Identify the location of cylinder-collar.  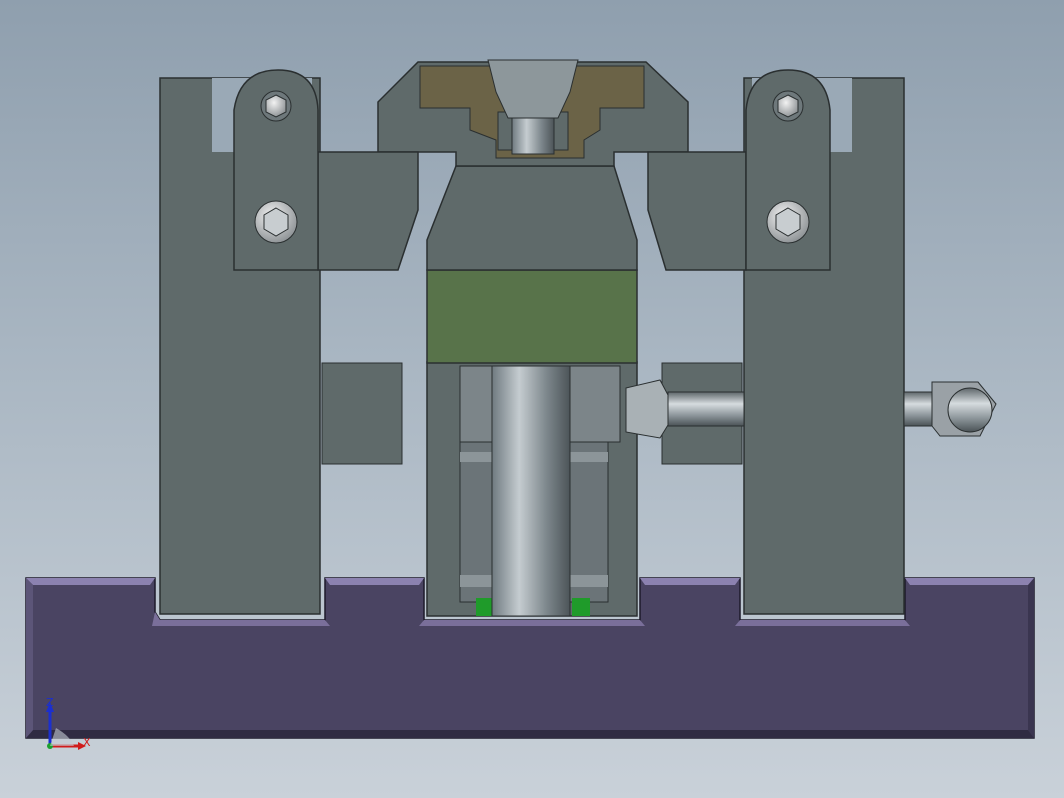
(532, 316).